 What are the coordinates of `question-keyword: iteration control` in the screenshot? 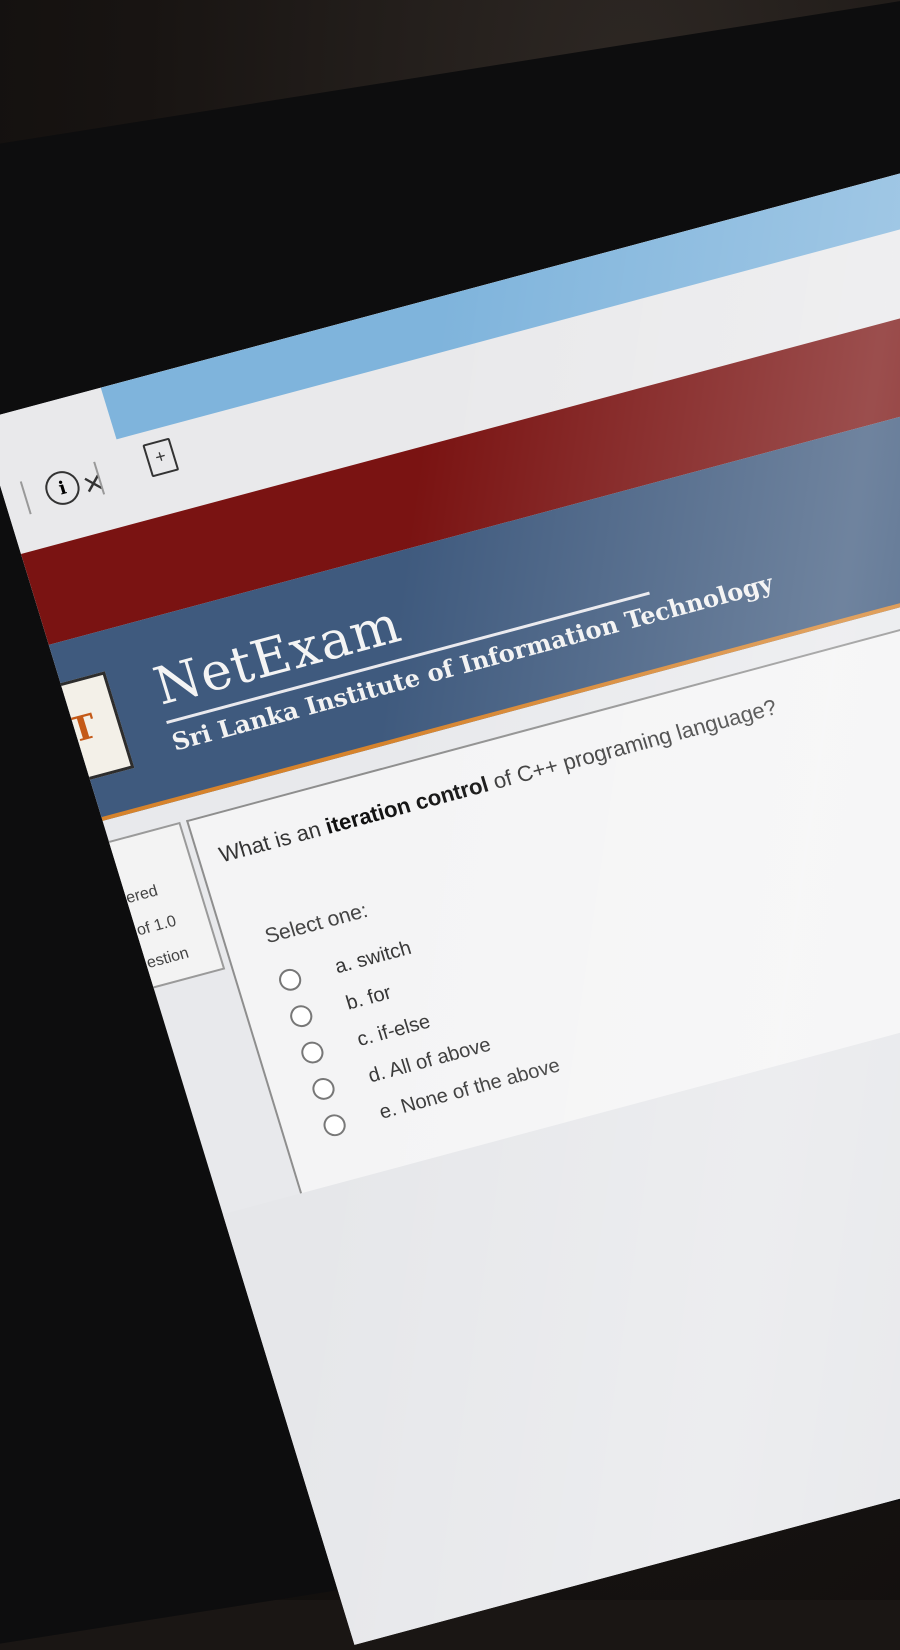 It's located at (407, 805).